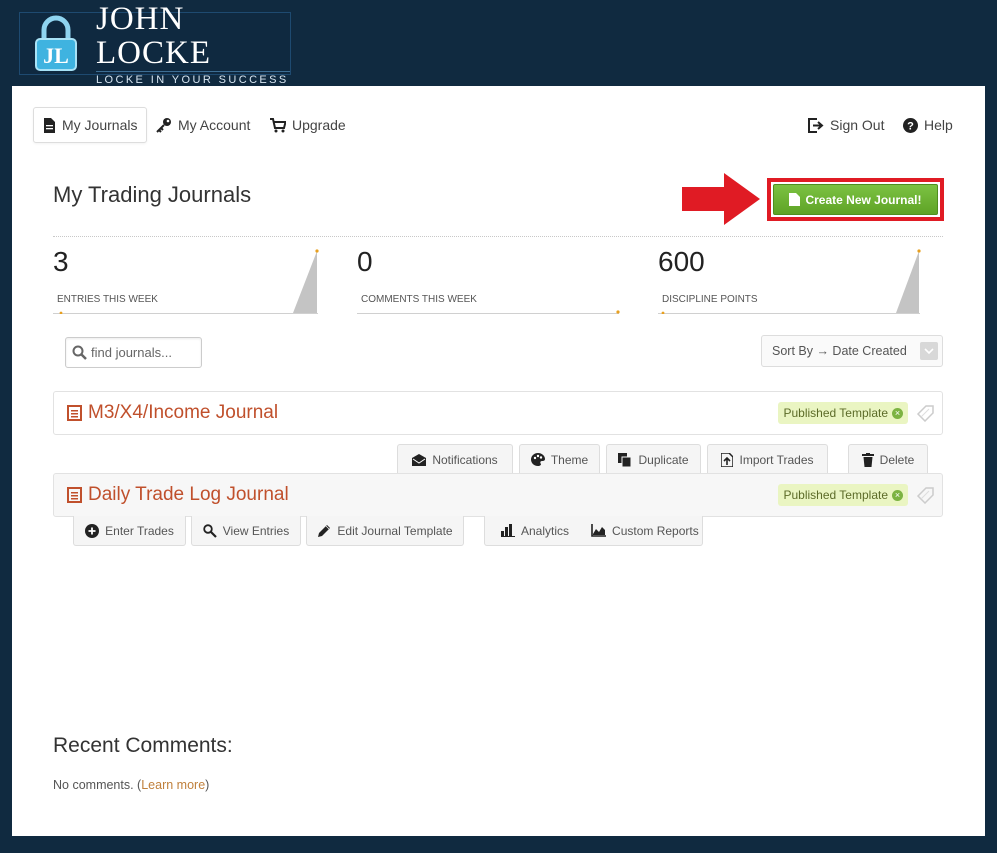 The height and width of the screenshot is (853, 997). I want to click on duplicate-button: Duplicate, so click(653, 459).